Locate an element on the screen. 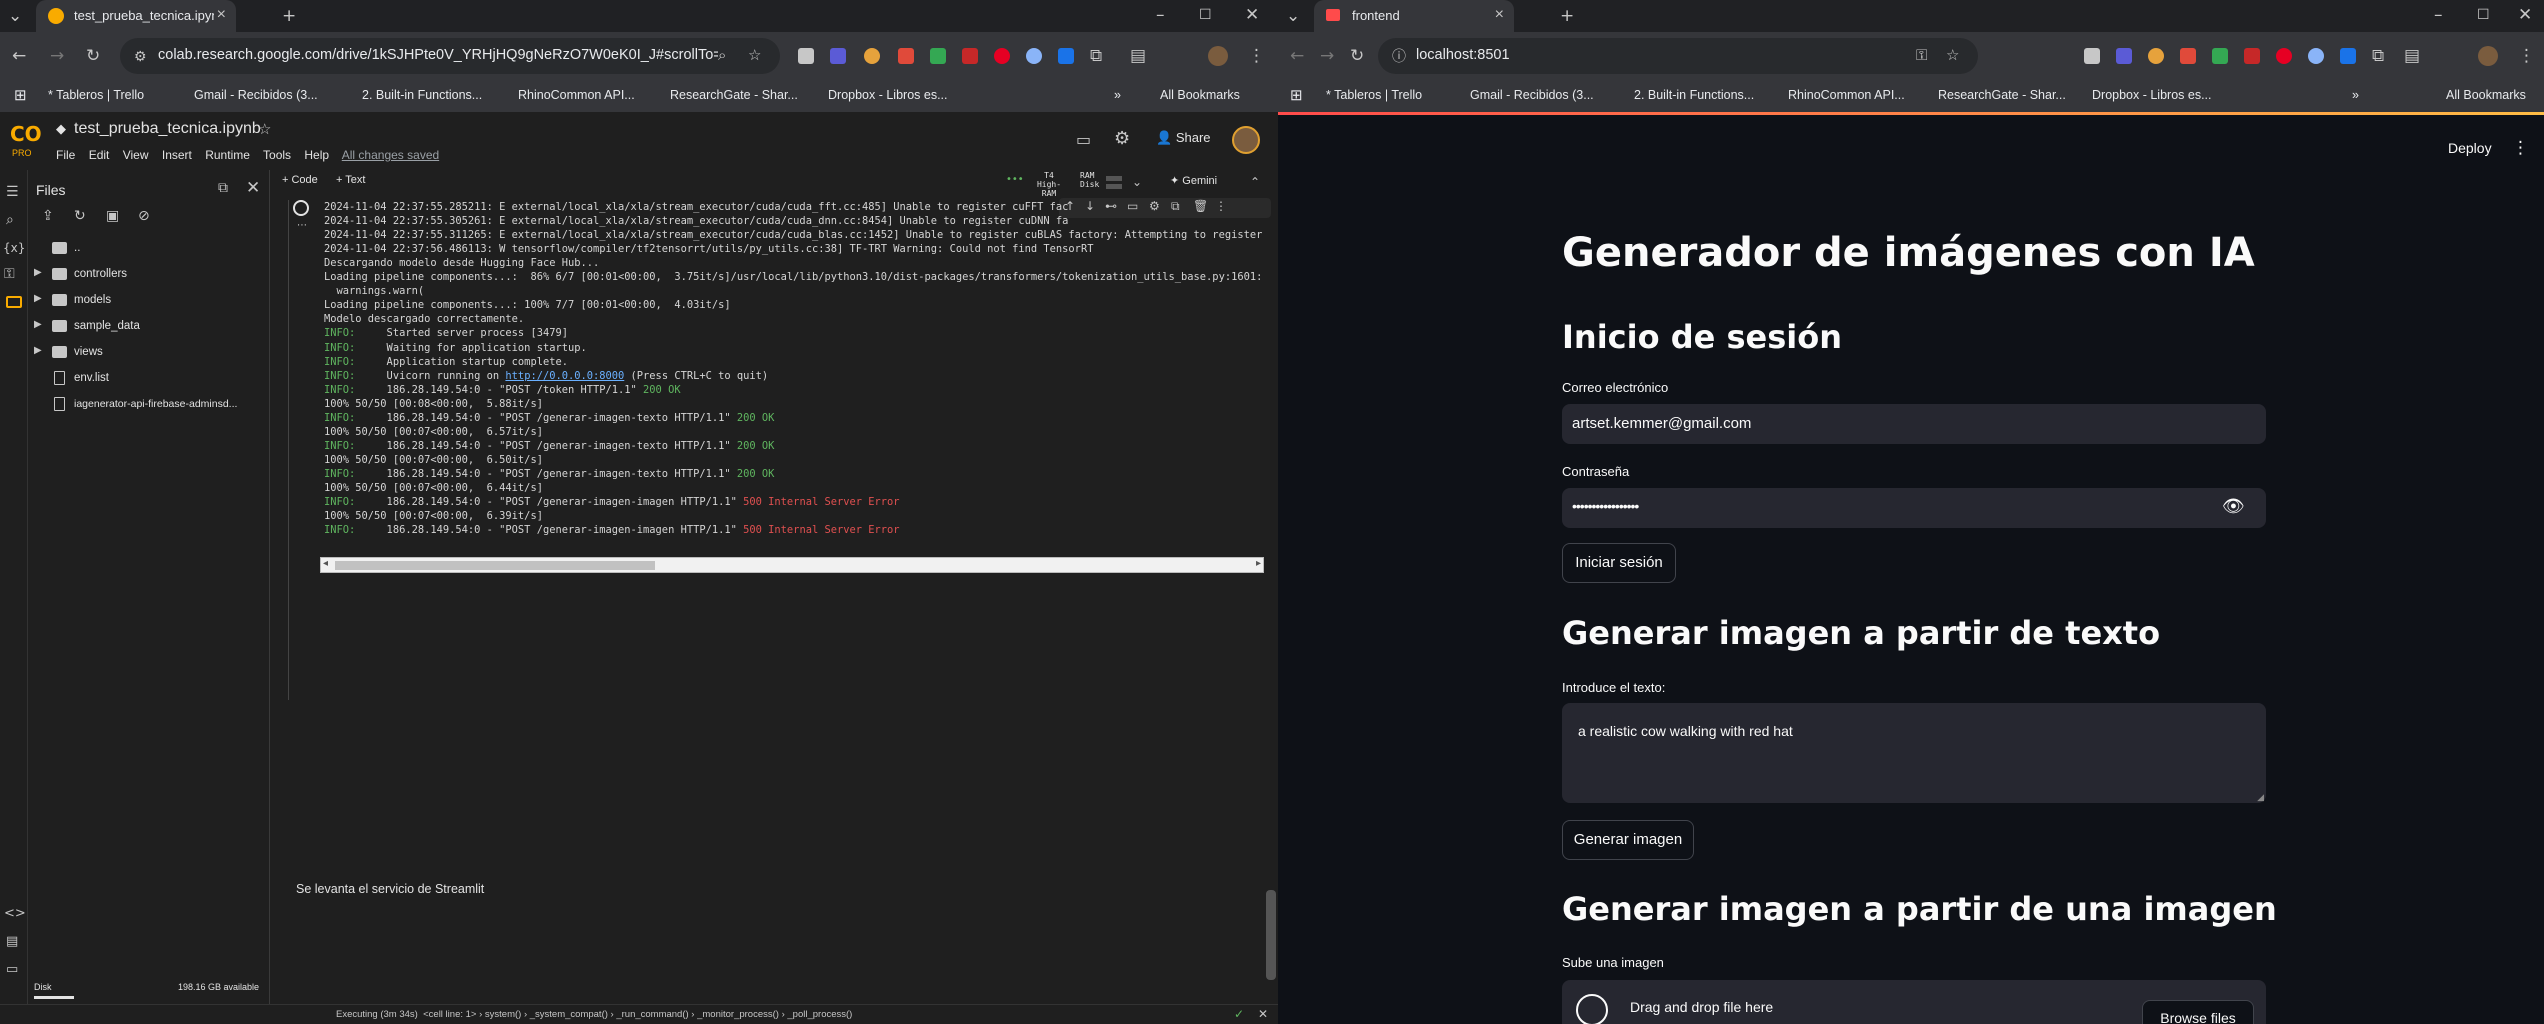 The height and width of the screenshot is (1024, 2544). pinterest-icon is located at coordinates (1002, 56).